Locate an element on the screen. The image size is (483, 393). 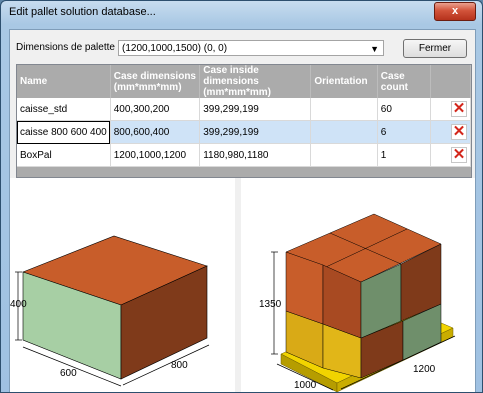
pallet-height-label: 1350 is located at coordinates (270, 304).